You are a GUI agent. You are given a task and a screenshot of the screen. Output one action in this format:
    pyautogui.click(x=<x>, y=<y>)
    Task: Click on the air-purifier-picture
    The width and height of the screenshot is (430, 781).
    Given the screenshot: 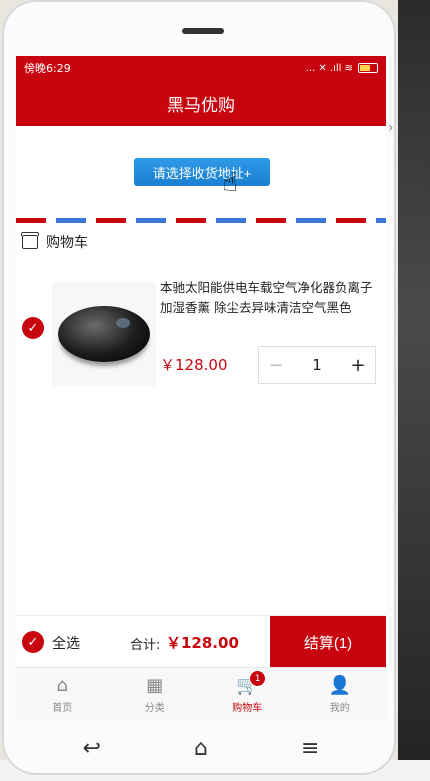 What is the action you would take?
    pyautogui.click(x=104, y=334)
    